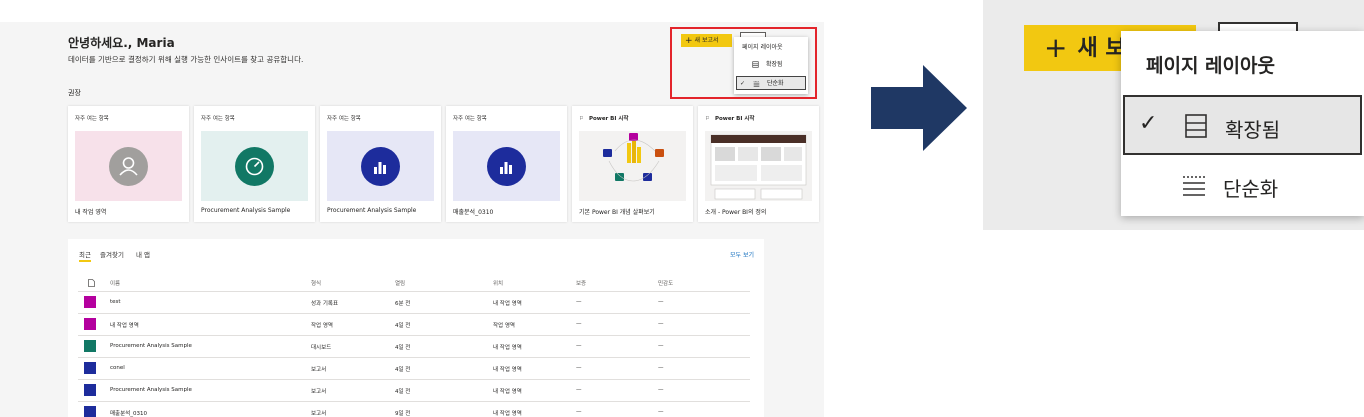 The width and height of the screenshot is (1364, 417). What do you see at coordinates (617, 212) in the screenshot?
I see `card-name: 기본 Power BI 개념 살펴보기` at bounding box center [617, 212].